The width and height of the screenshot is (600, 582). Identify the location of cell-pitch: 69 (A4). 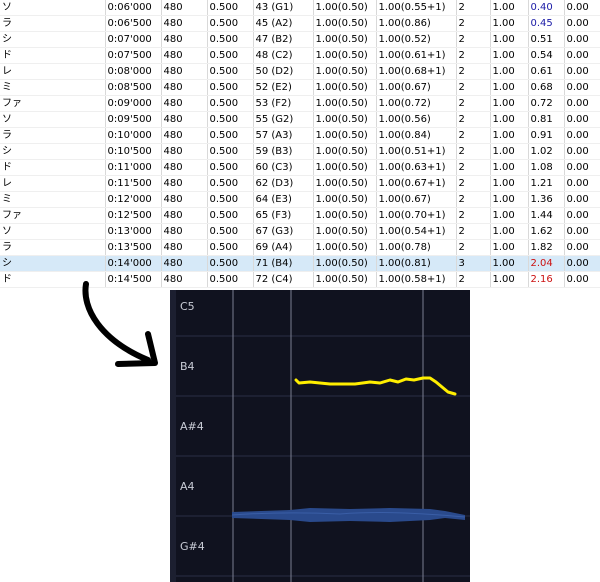
(283, 247).